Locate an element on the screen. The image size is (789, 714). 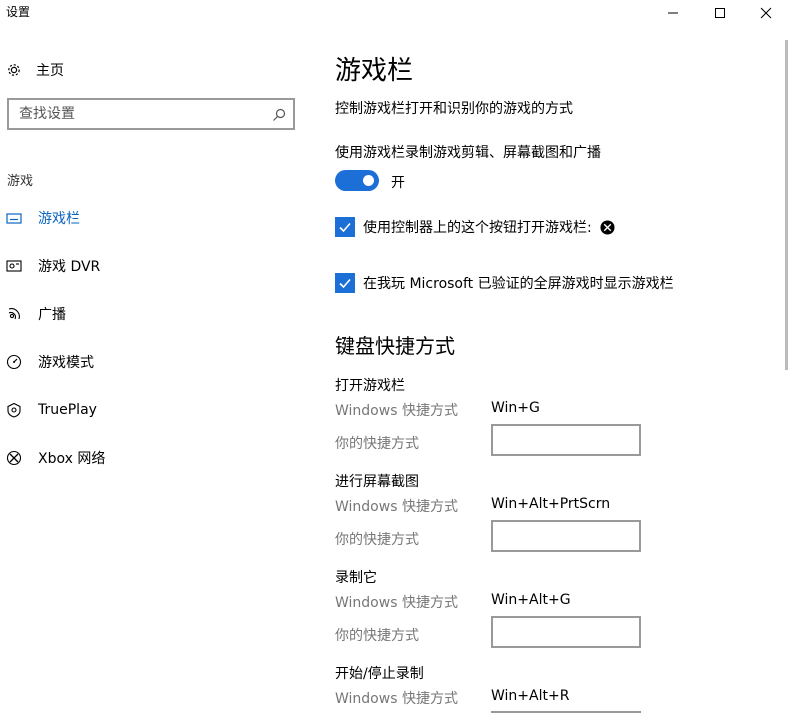
controller-button-checkbox is located at coordinates (345, 227).